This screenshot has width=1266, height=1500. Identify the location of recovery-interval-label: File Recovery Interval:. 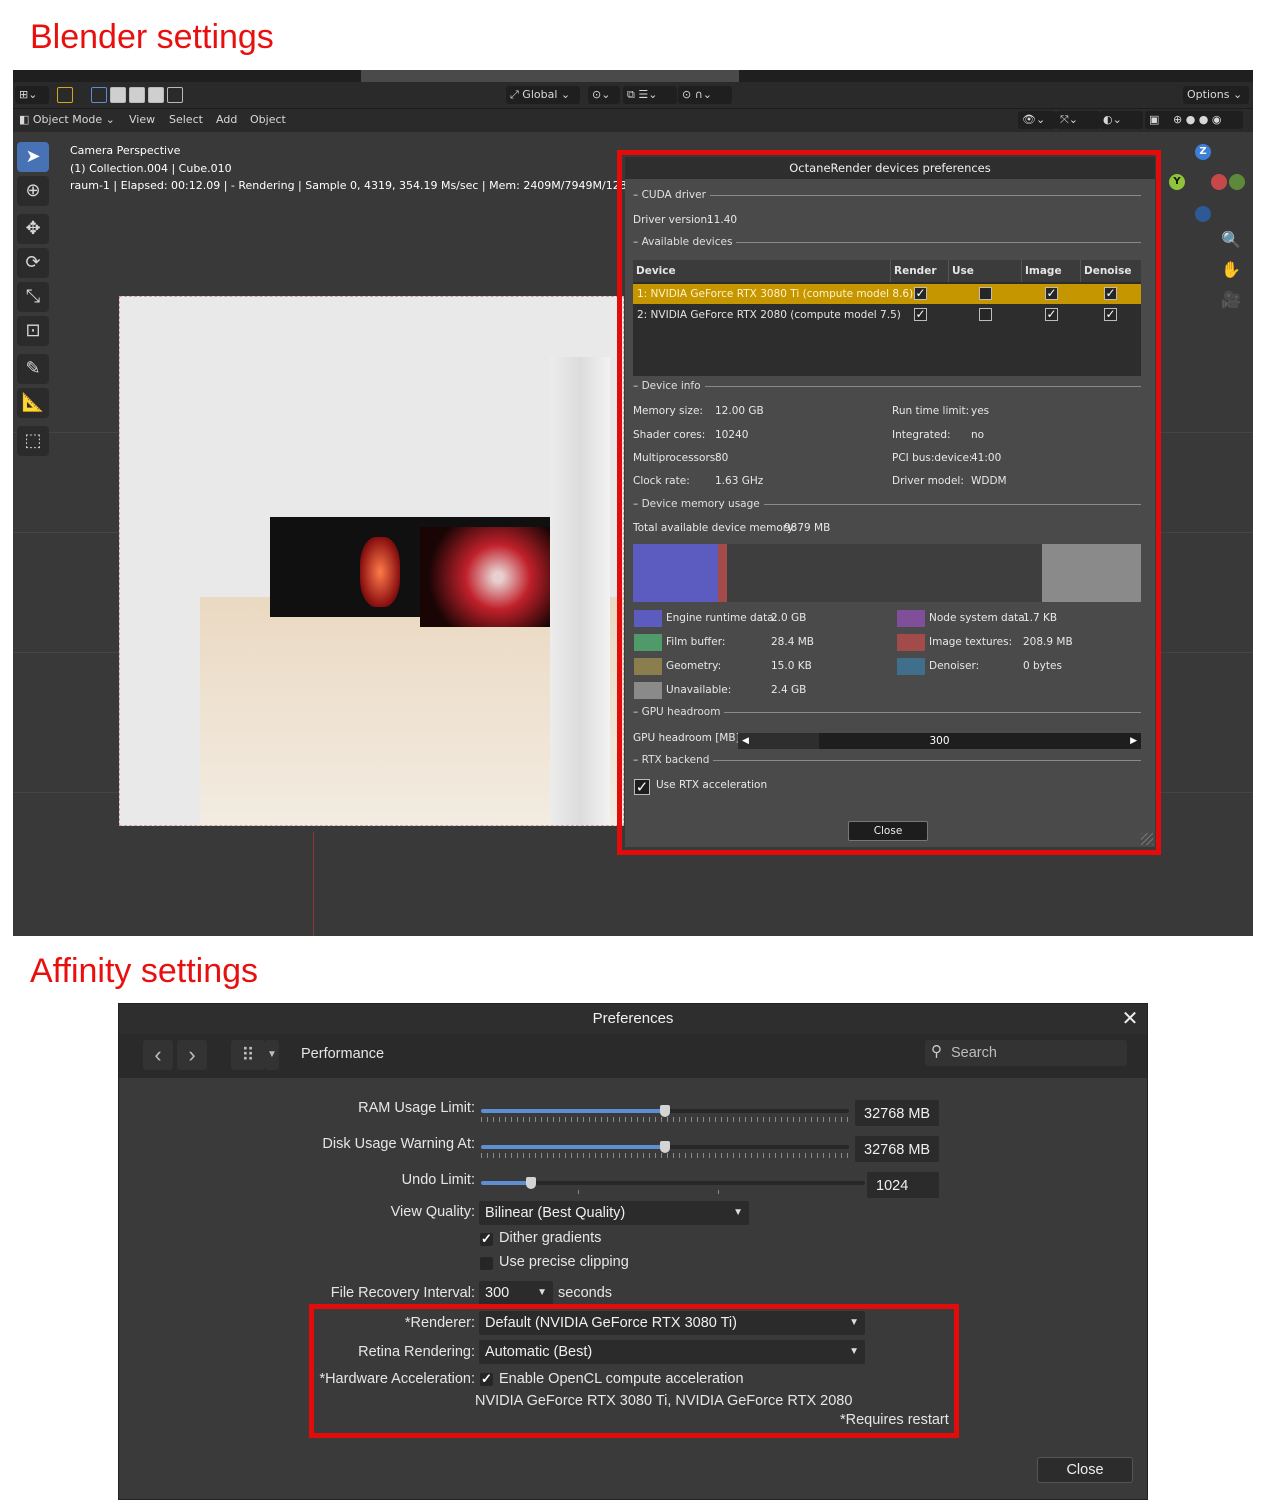
(402, 1293).